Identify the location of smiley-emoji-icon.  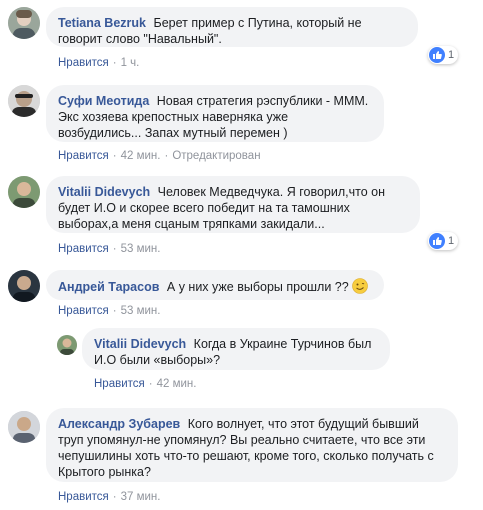
(360, 286).